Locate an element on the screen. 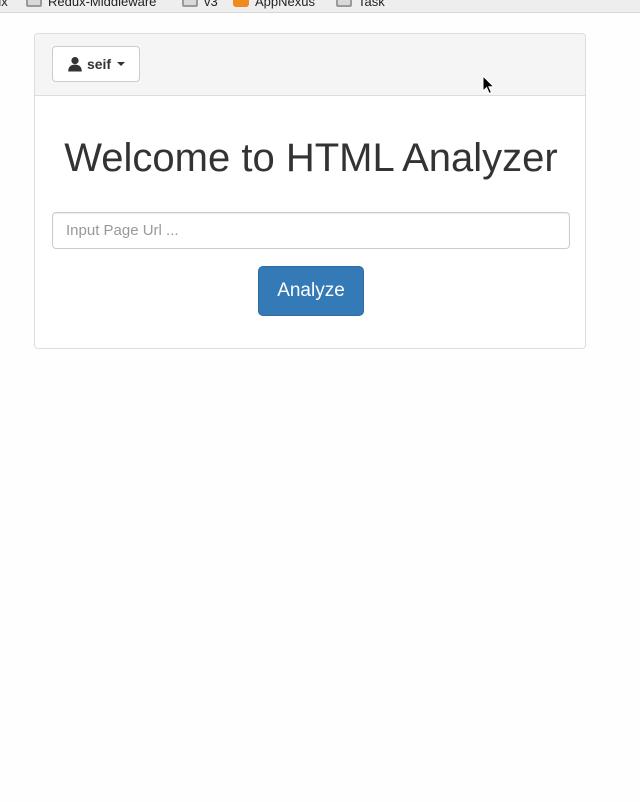 The height and width of the screenshot is (802, 640). page-title: Welcome to HTML Analyzer is located at coordinates (311, 158).